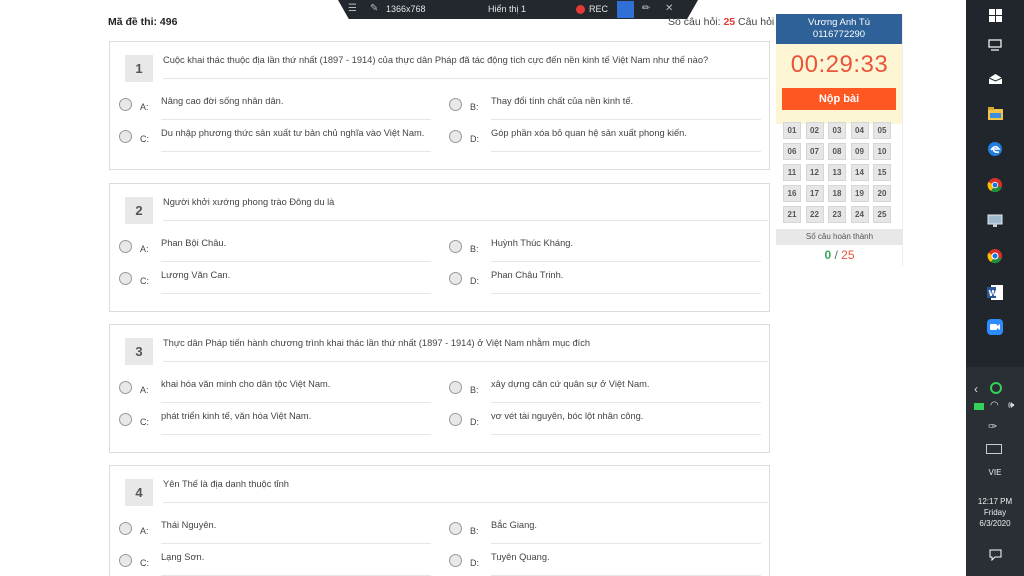  I want to click on answer-option: B: xây dựng căn cứ quân sự ở Việt Nam., so click(600, 387).